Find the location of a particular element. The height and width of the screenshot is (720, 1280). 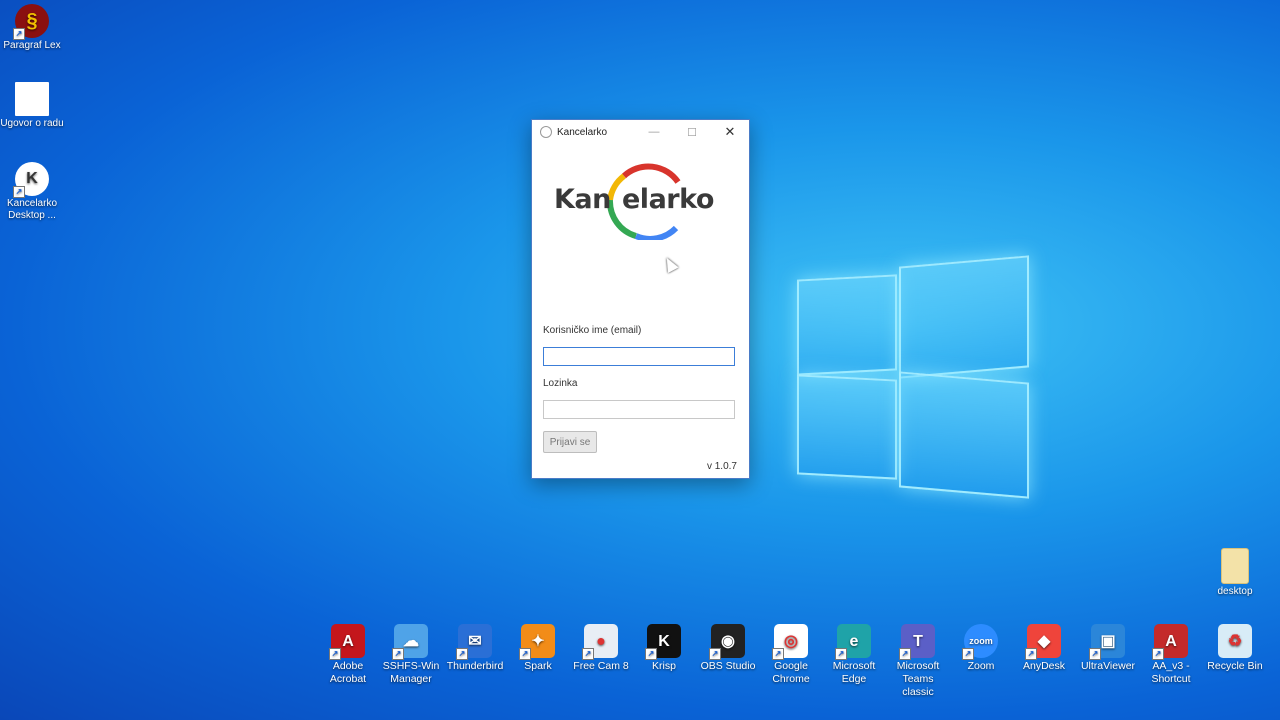

thunderbird-icon: ✉ ↗ is located at coordinates (474, 642).